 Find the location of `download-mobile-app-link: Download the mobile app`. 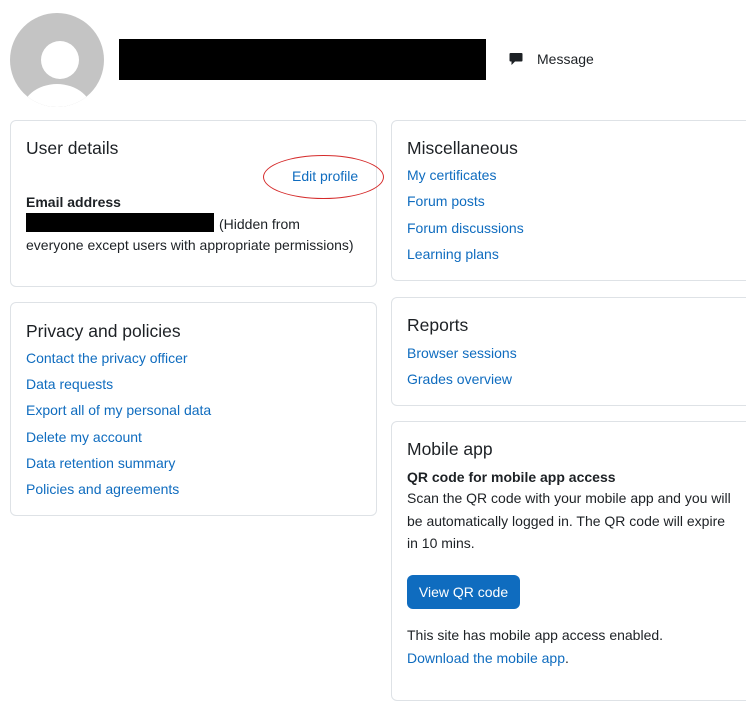

download-mobile-app-link: Download the mobile app is located at coordinates (486, 658).